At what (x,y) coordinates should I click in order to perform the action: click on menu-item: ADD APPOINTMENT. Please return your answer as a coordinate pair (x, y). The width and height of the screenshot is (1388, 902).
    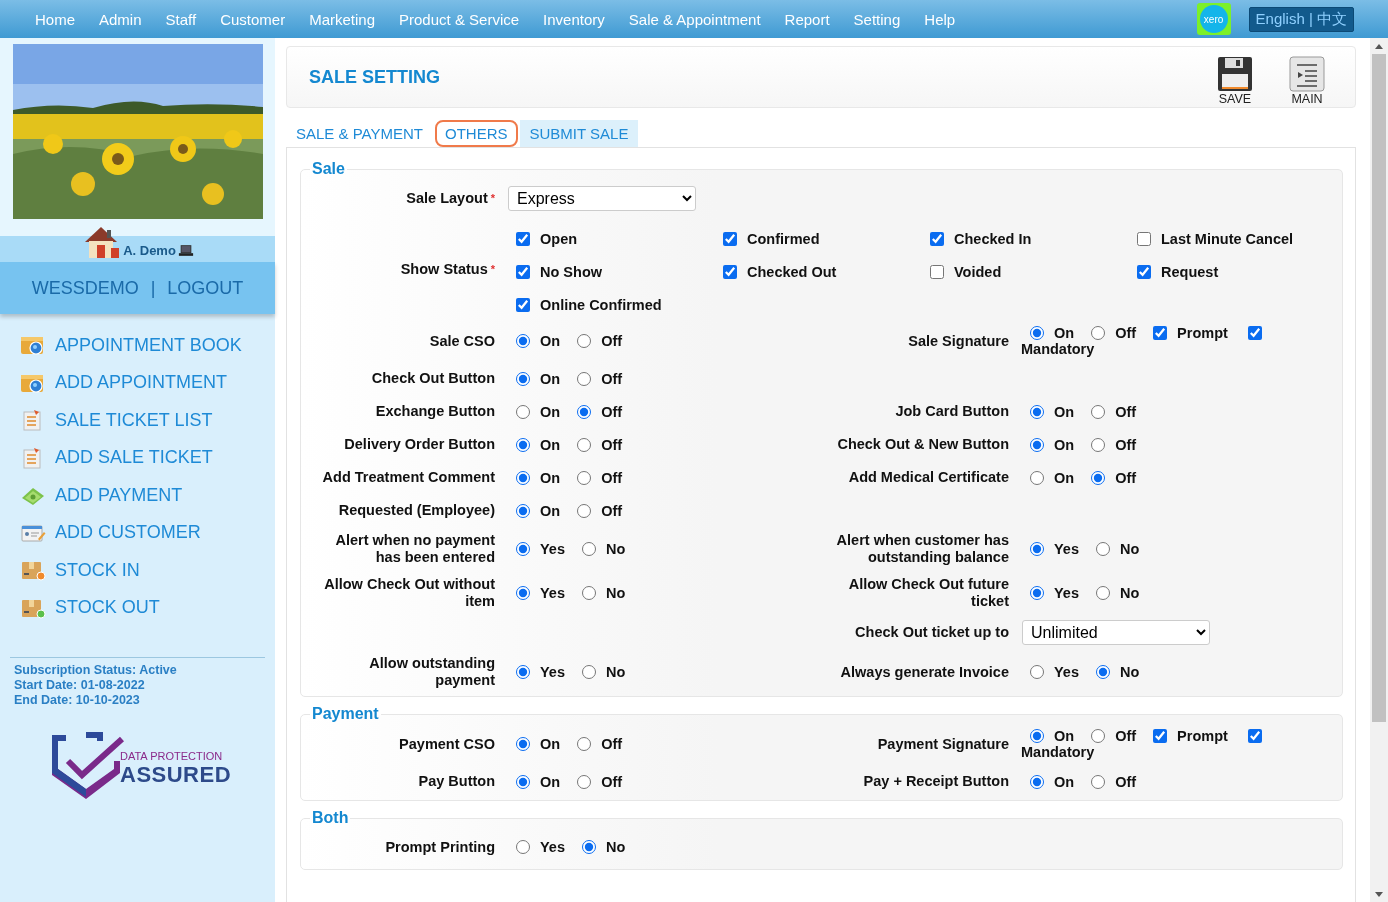
    Looking at the image, I should click on (147, 382).